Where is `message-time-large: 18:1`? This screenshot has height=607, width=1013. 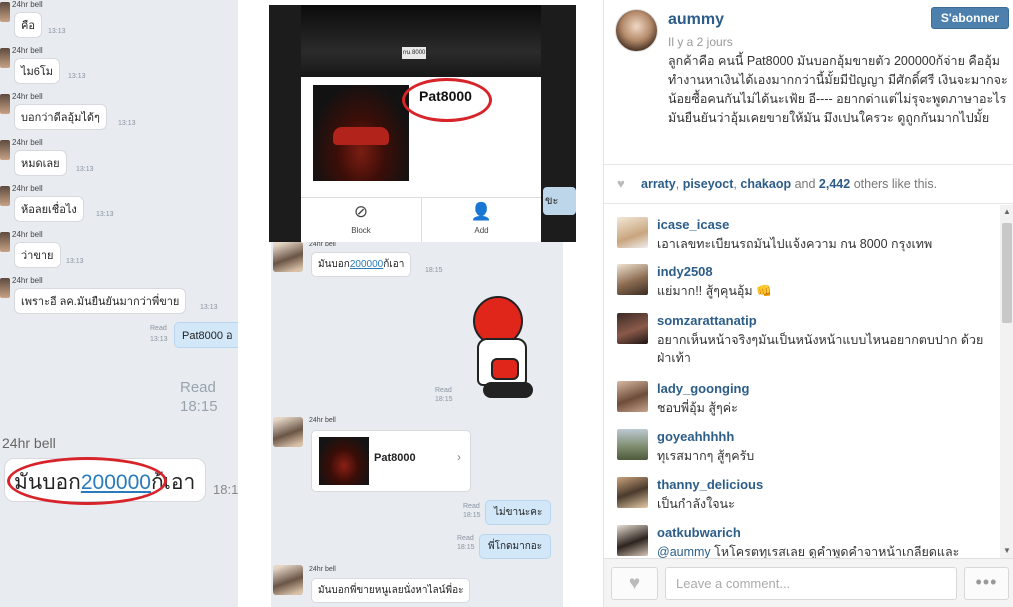
message-time-large: 18:1 is located at coordinates (225, 489).